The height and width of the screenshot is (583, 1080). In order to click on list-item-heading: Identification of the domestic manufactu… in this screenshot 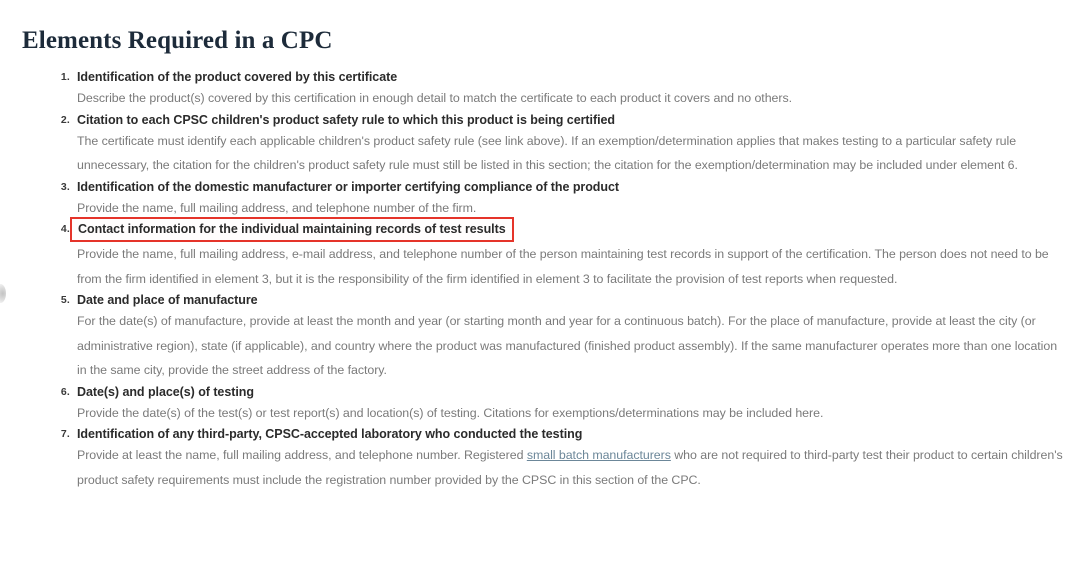, I will do `click(348, 186)`.